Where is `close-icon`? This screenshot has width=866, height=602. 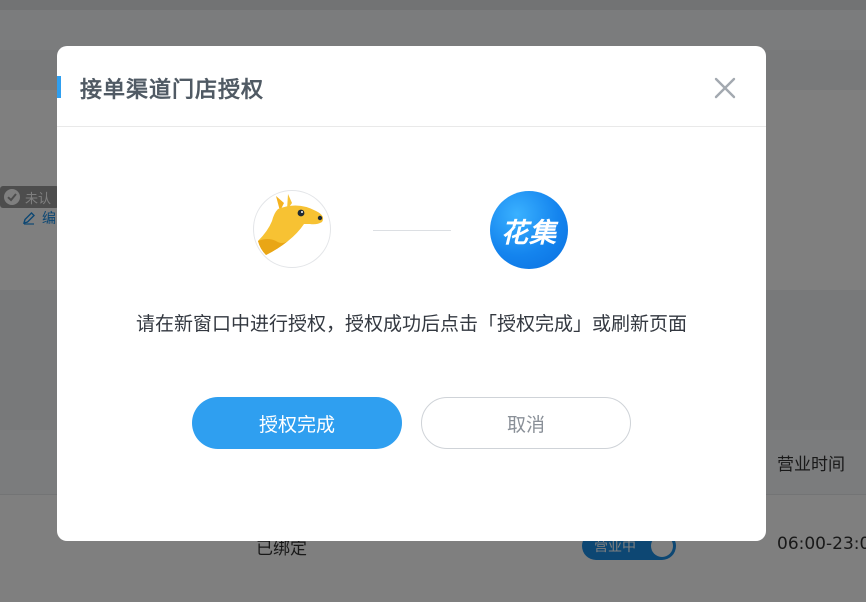
close-icon is located at coordinates (725, 88).